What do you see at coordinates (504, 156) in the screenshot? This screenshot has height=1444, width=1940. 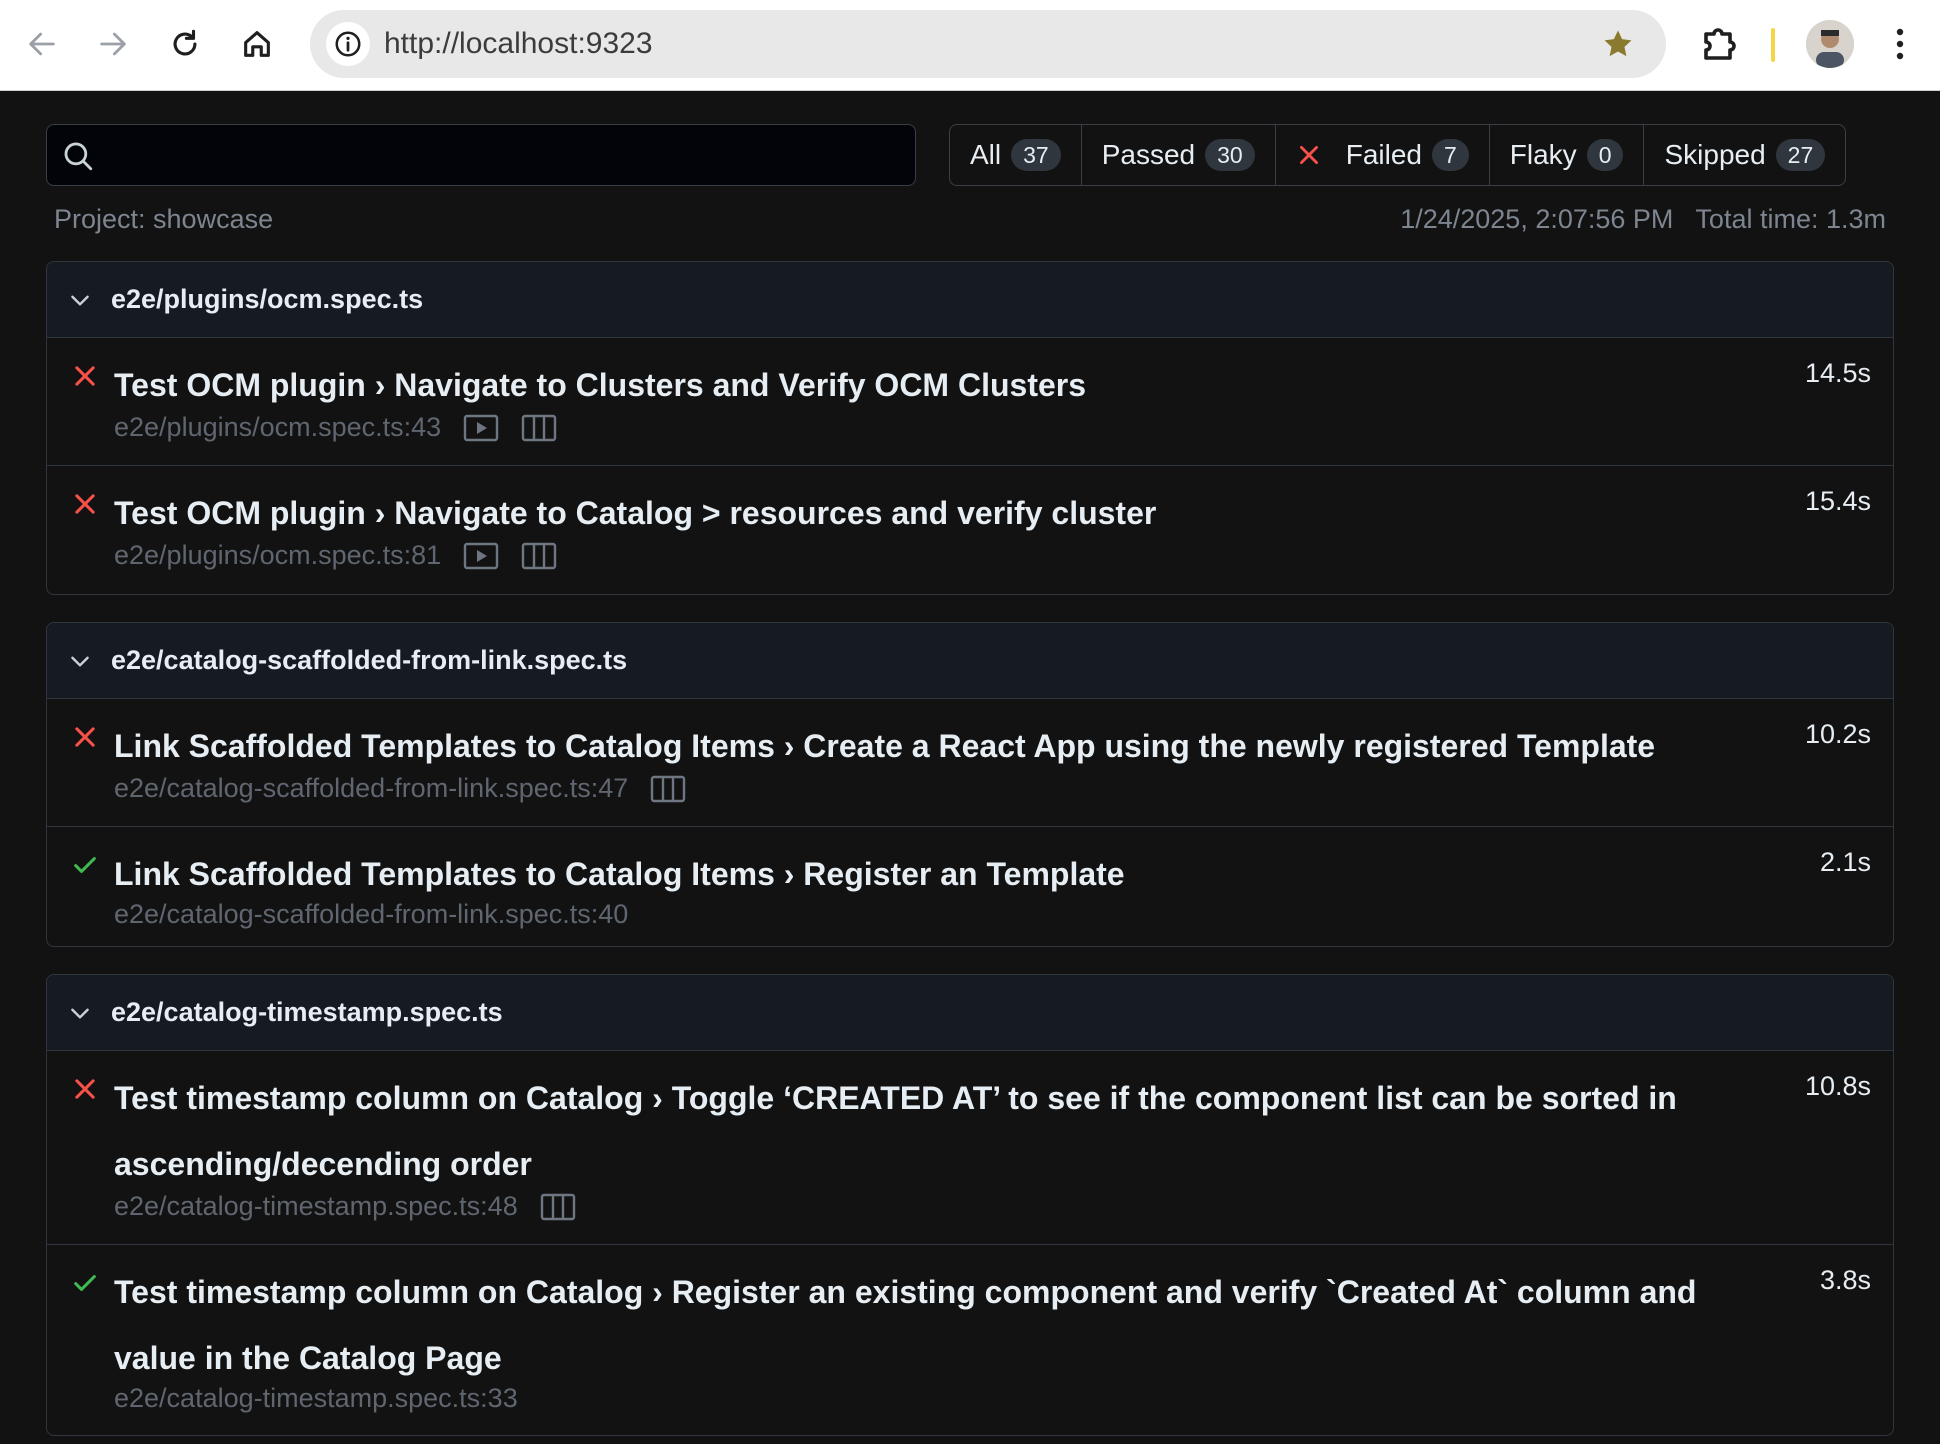 I see `search-input` at bounding box center [504, 156].